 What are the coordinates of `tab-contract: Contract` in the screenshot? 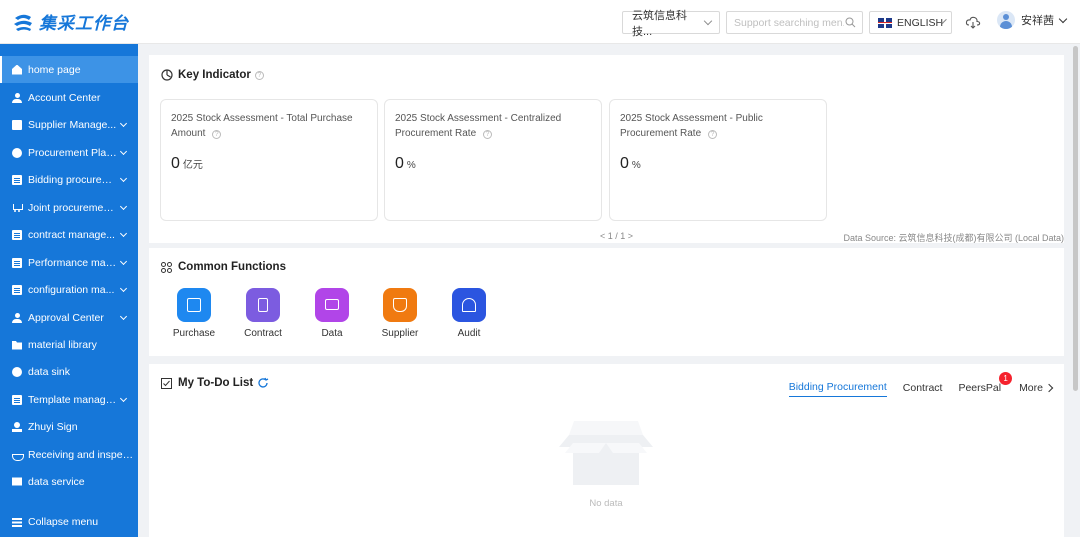 It's located at (923, 389).